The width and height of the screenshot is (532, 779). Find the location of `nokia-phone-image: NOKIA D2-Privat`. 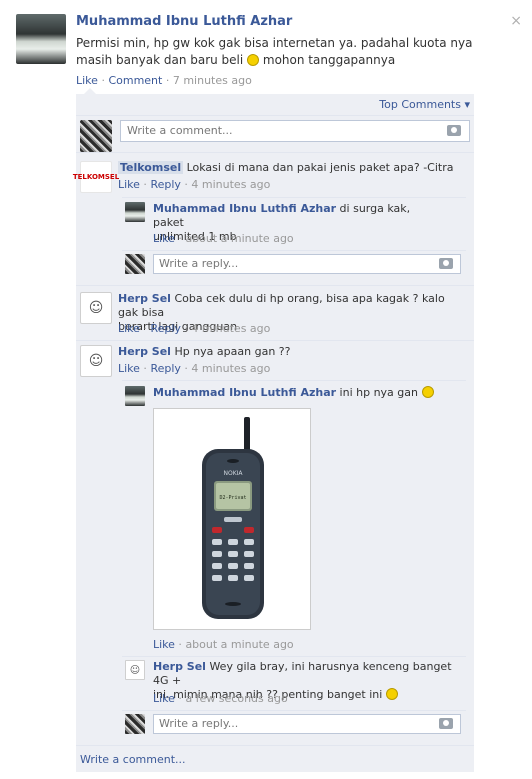

nokia-phone-image: NOKIA D2-Privat is located at coordinates (233, 518).